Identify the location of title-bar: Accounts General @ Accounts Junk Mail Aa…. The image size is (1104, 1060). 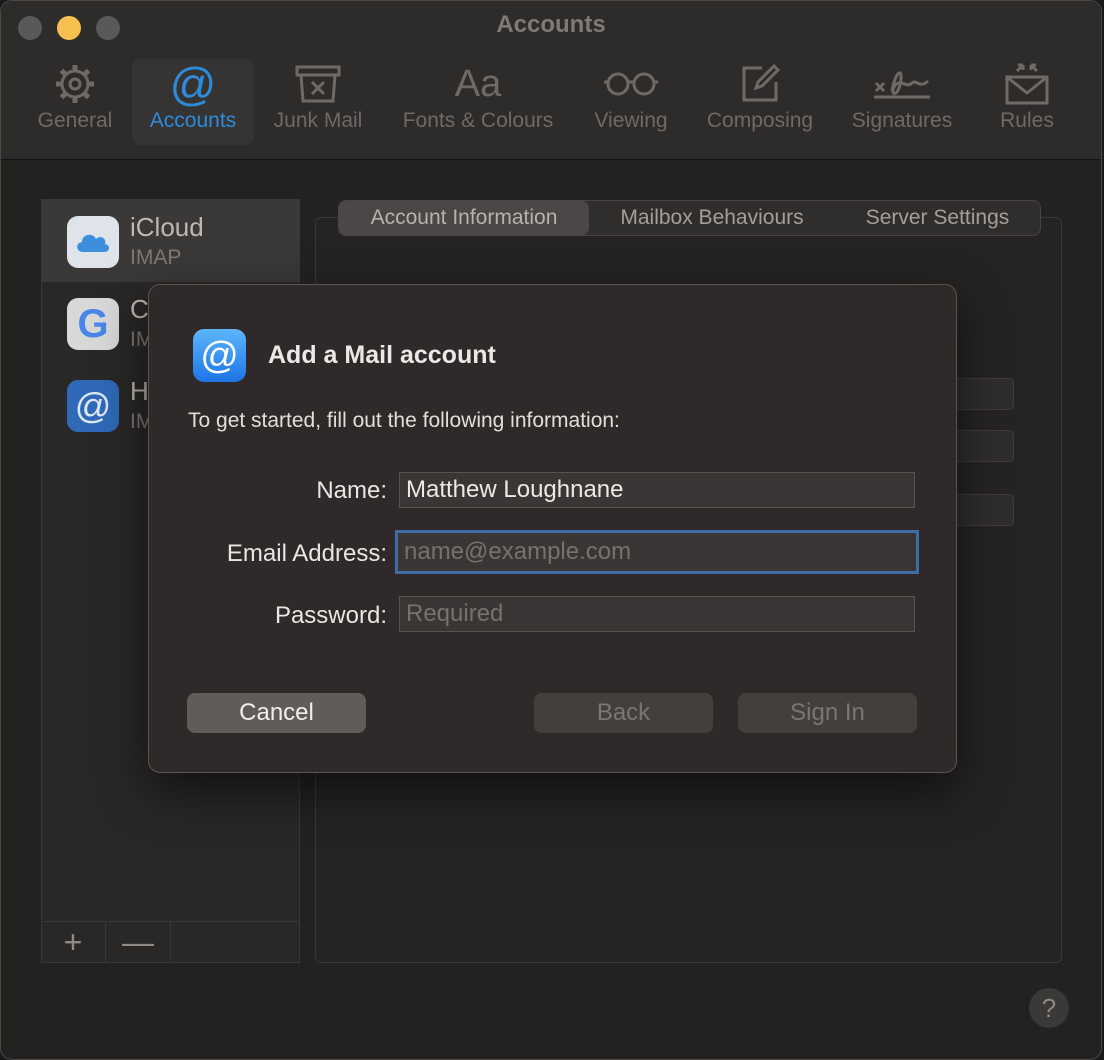
(551, 80).